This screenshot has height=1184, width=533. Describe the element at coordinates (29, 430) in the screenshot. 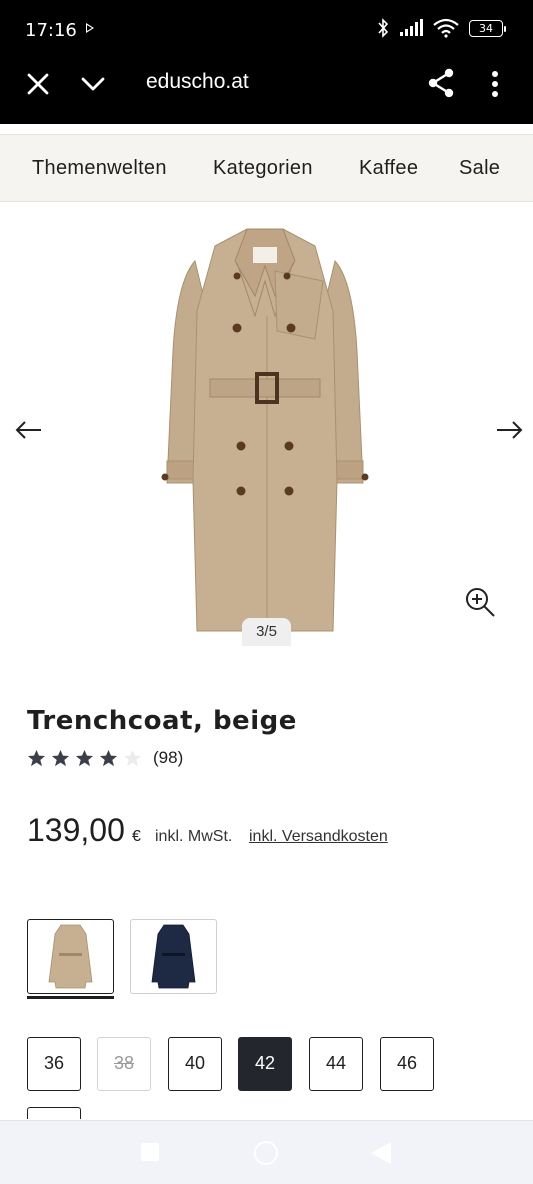

I see `arrow-left-icon` at that location.